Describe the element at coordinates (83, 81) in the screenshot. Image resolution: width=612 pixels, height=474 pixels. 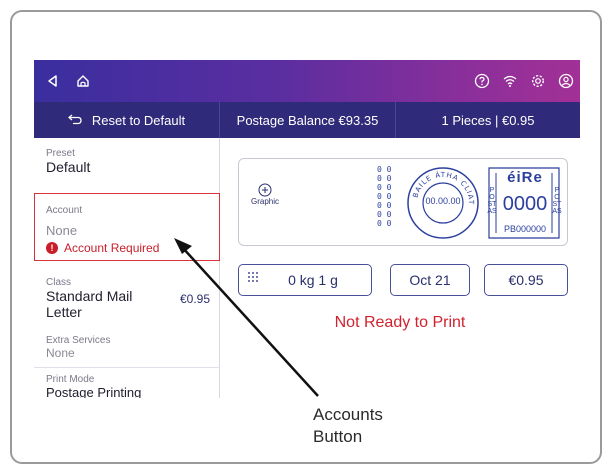
I see `home-icon` at that location.